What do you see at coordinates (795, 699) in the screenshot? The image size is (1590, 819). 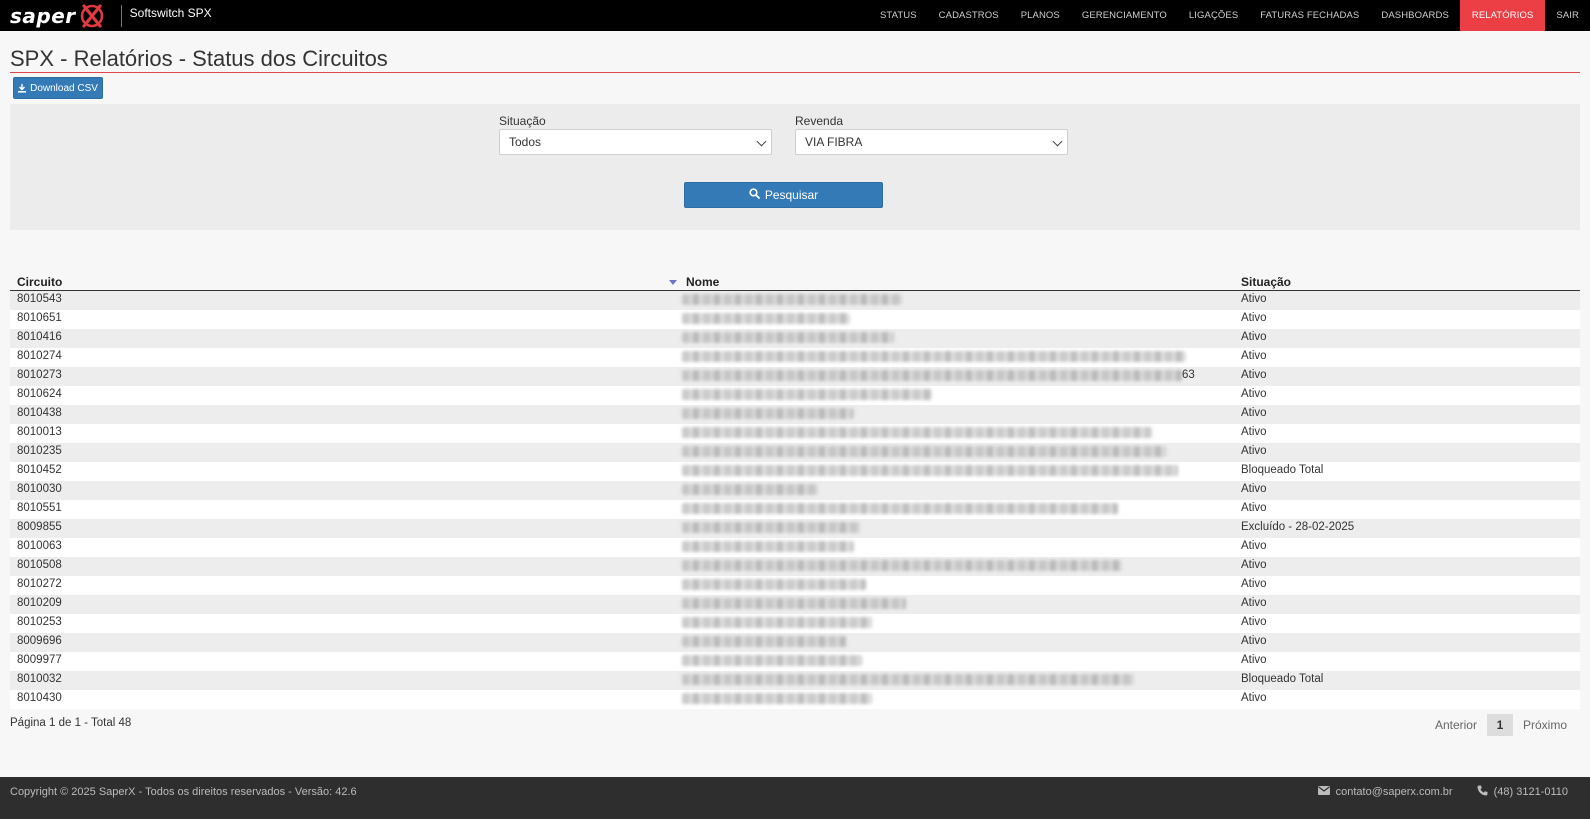 I see `table-row: 8010430 Ativo` at bounding box center [795, 699].